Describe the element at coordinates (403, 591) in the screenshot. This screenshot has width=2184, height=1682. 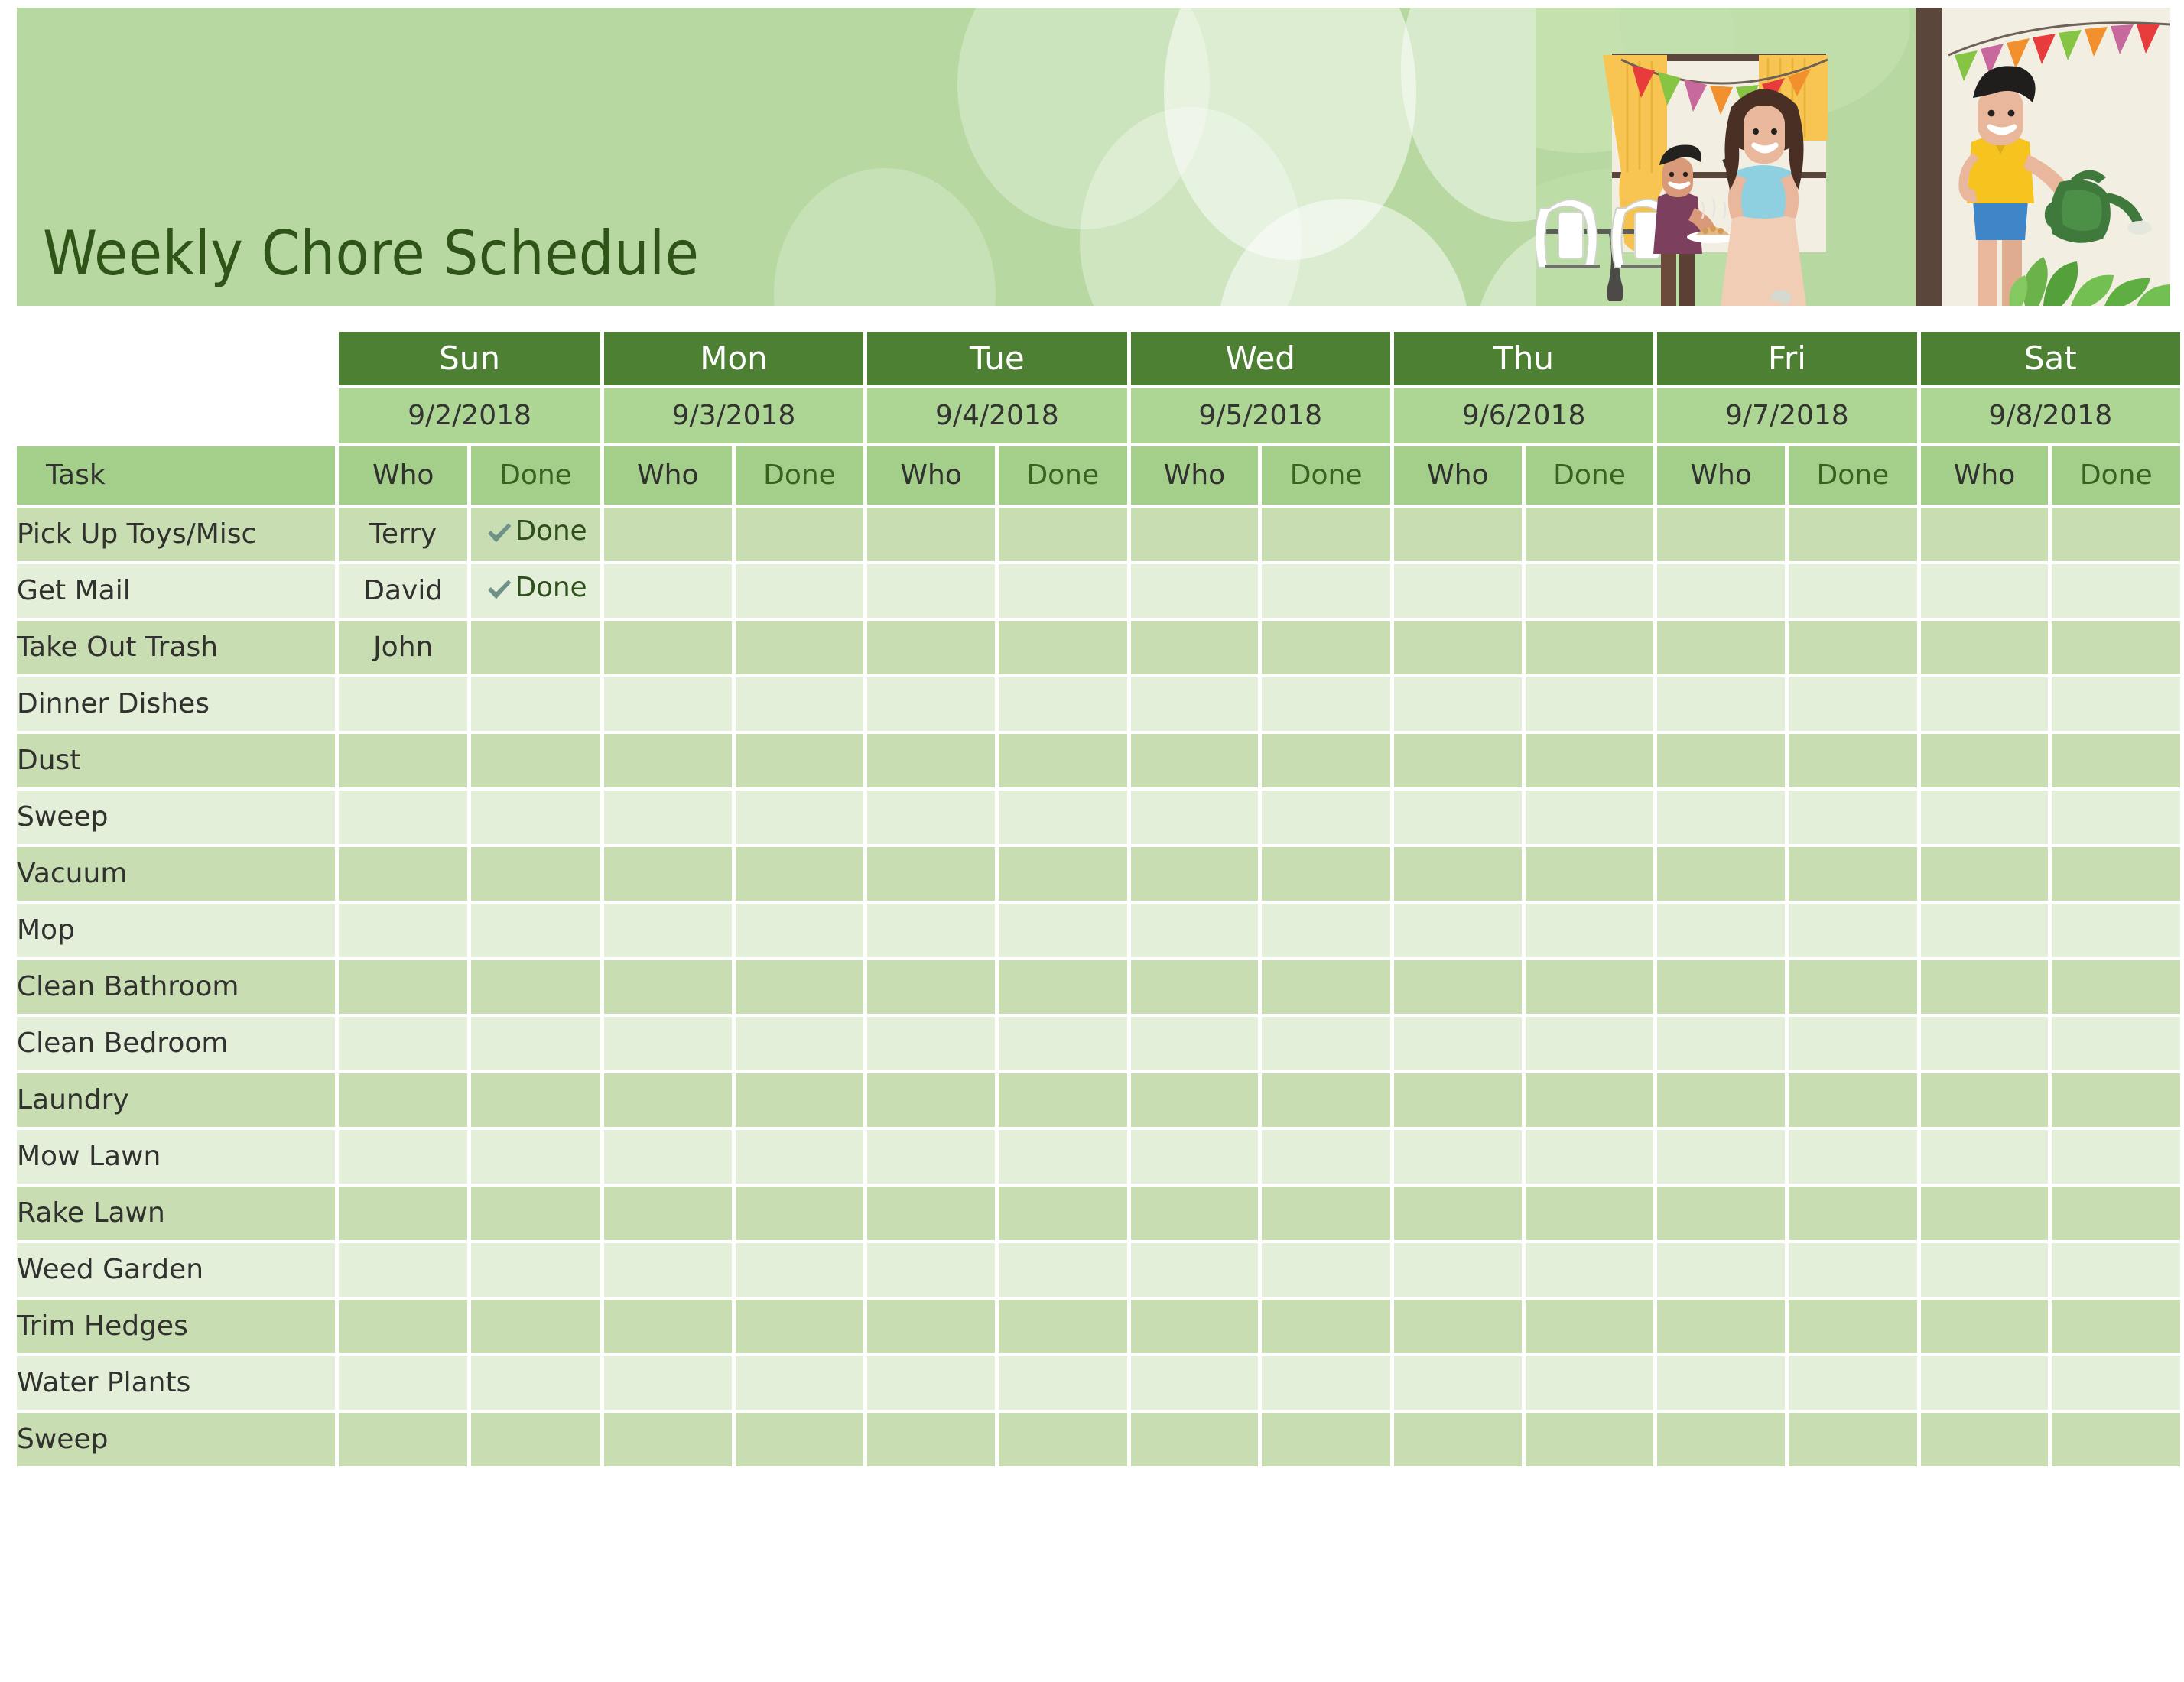
I see `who-cell-sun: David` at that location.